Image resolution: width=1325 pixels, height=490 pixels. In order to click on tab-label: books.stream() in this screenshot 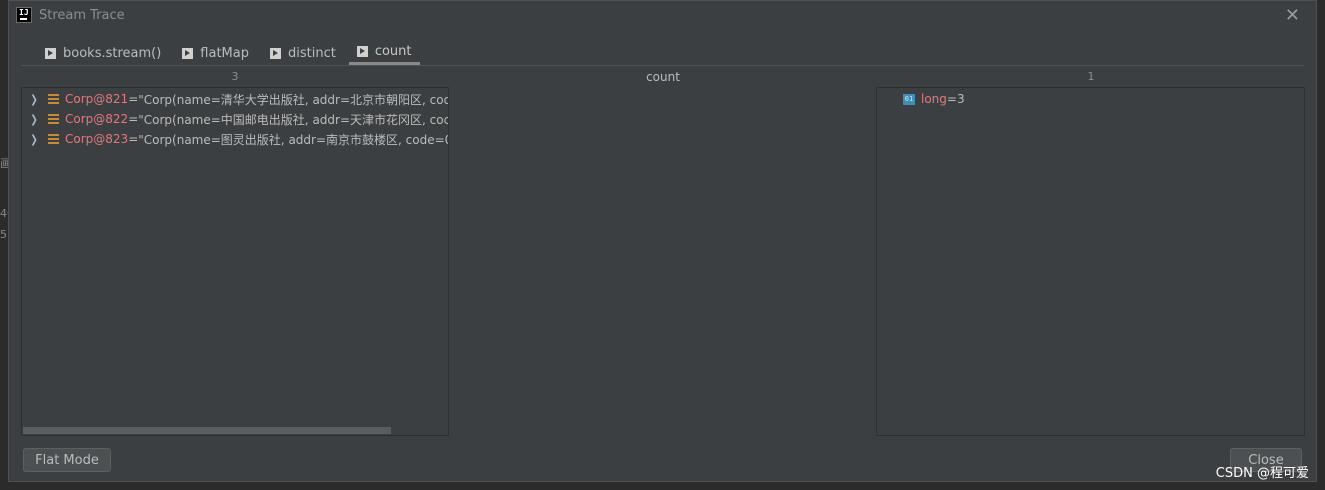, I will do `click(112, 53)`.